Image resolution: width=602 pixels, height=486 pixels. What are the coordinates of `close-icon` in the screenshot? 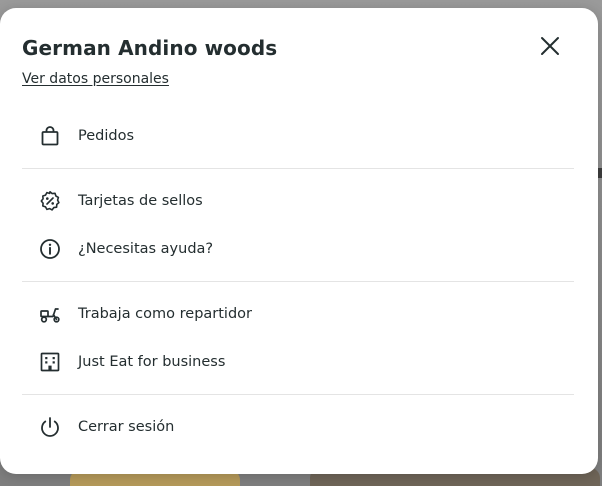 It's located at (550, 46).